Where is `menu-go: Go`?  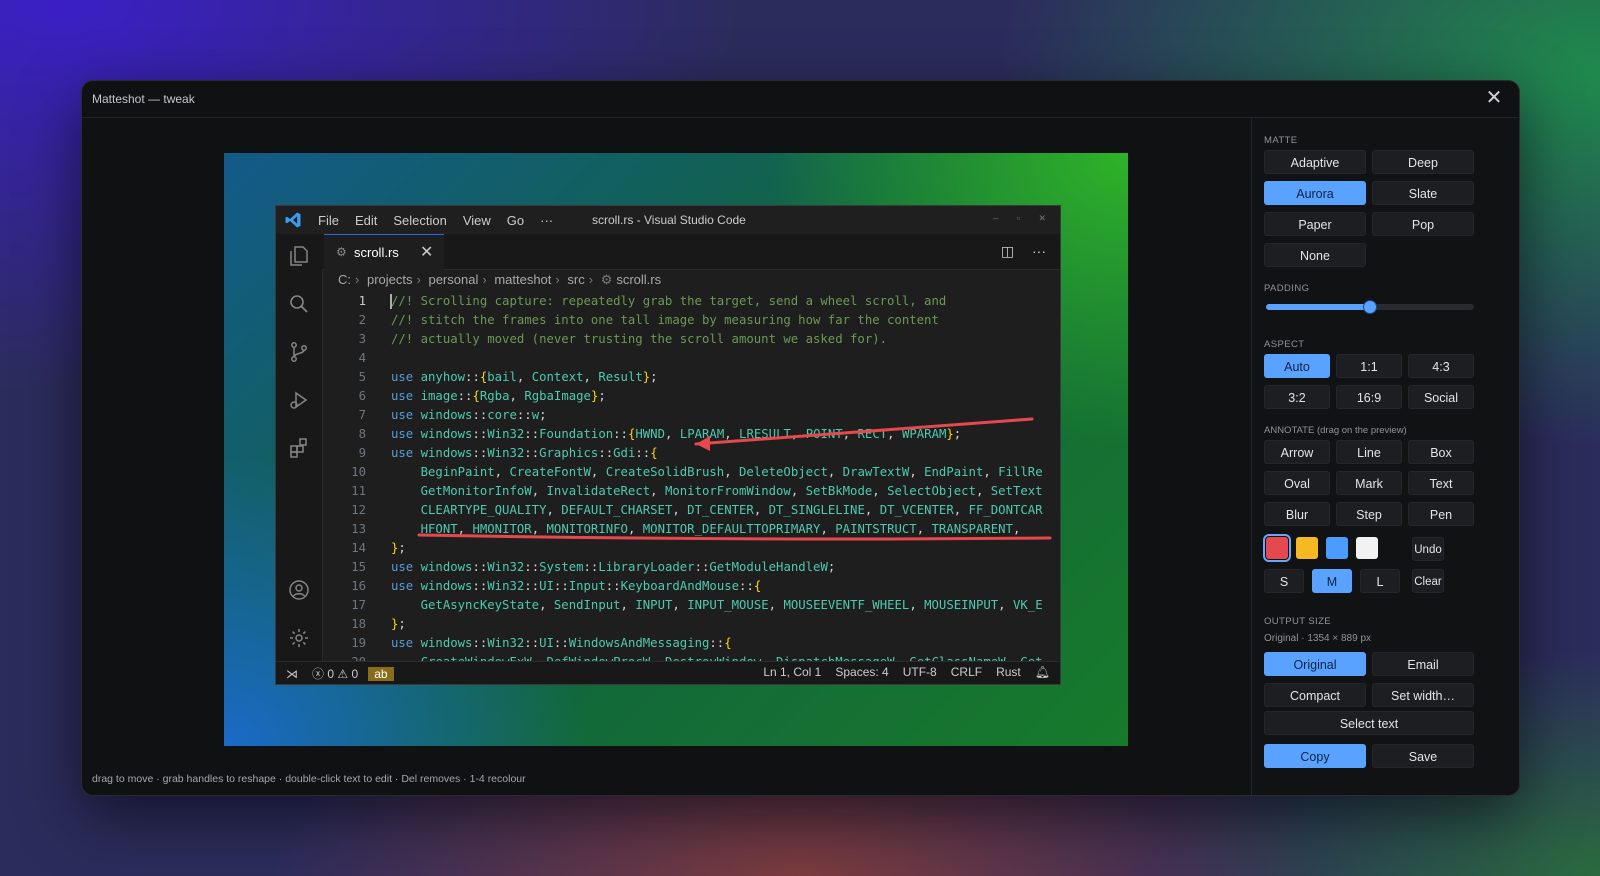 menu-go: Go is located at coordinates (515, 220).